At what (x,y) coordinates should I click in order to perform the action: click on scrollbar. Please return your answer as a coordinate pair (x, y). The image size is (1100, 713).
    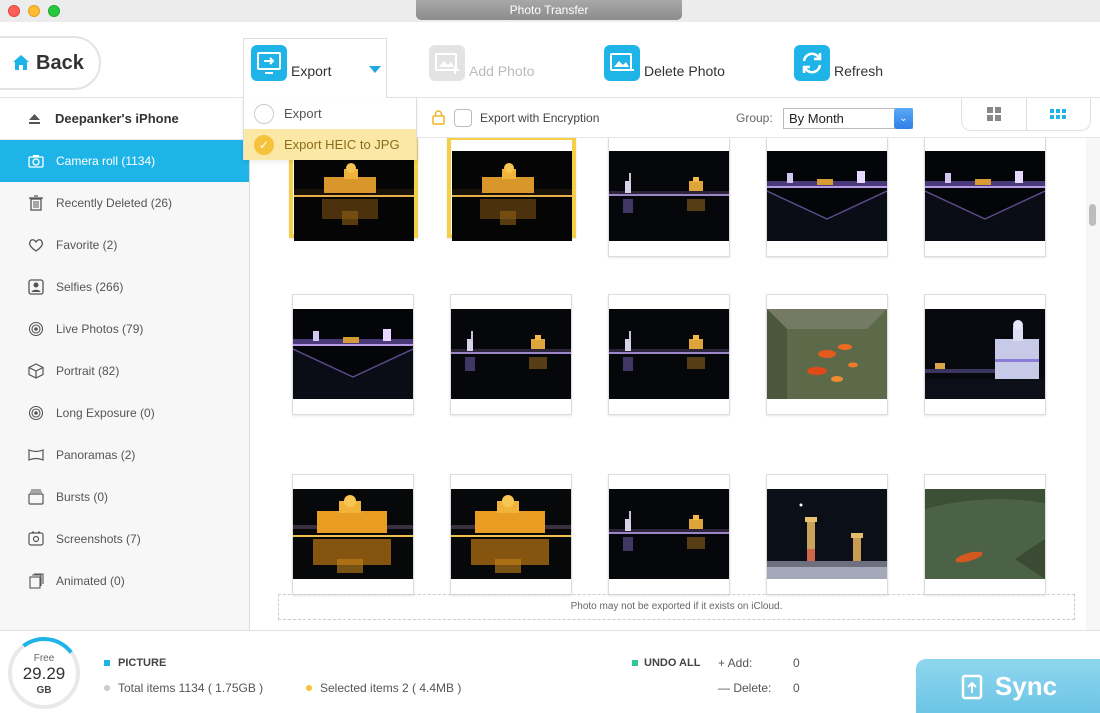
    Looking at the image, I should click on (1093, 384).